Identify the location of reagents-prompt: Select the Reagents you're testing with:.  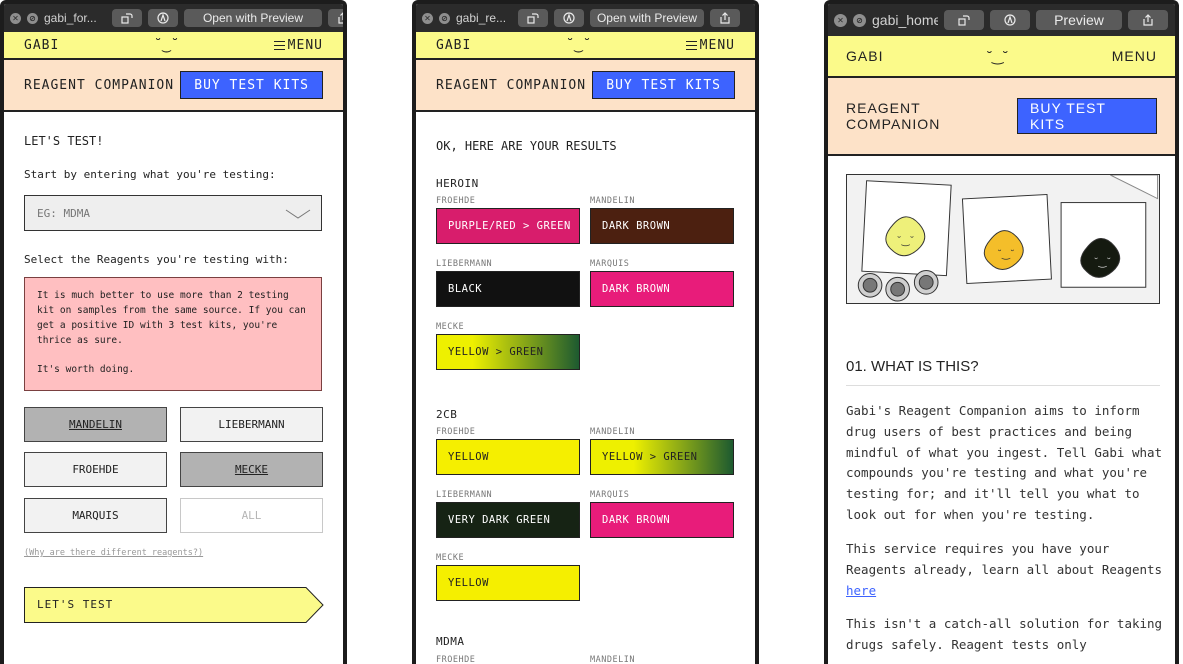
(156, 259).